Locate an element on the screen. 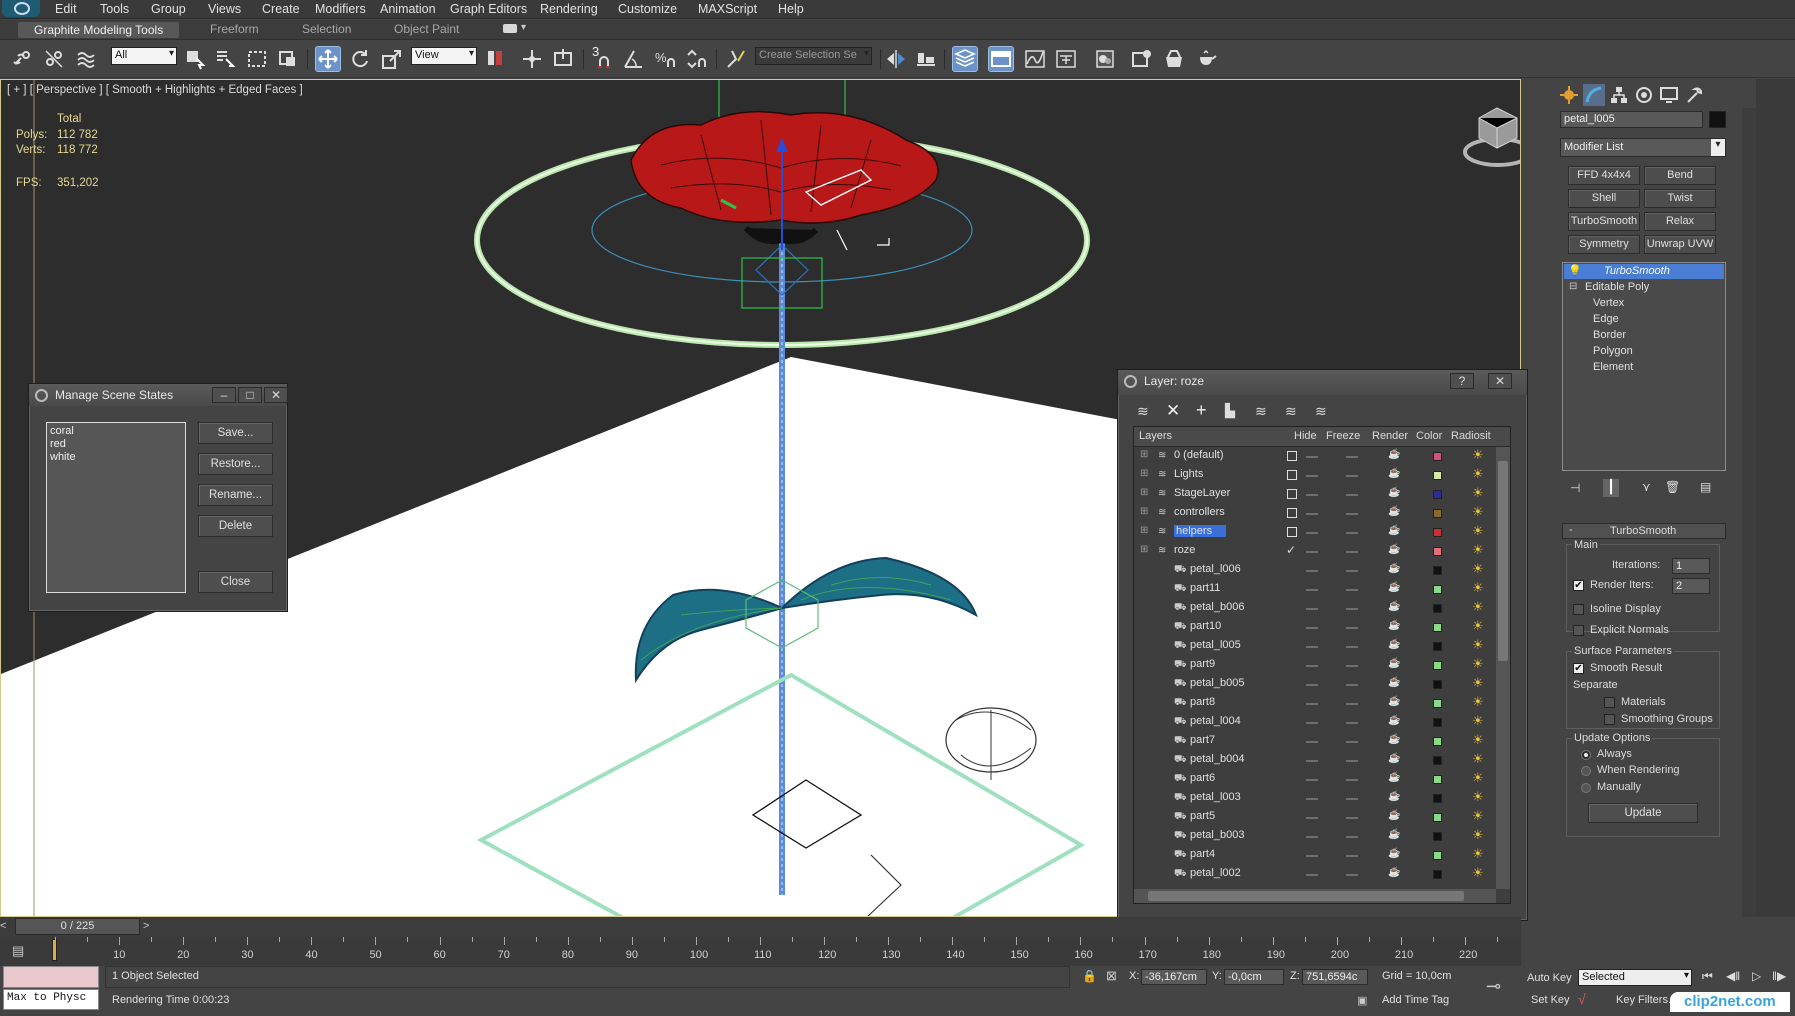  render-iters-checkbox: ✔ is located at coordinates (1578, 585).